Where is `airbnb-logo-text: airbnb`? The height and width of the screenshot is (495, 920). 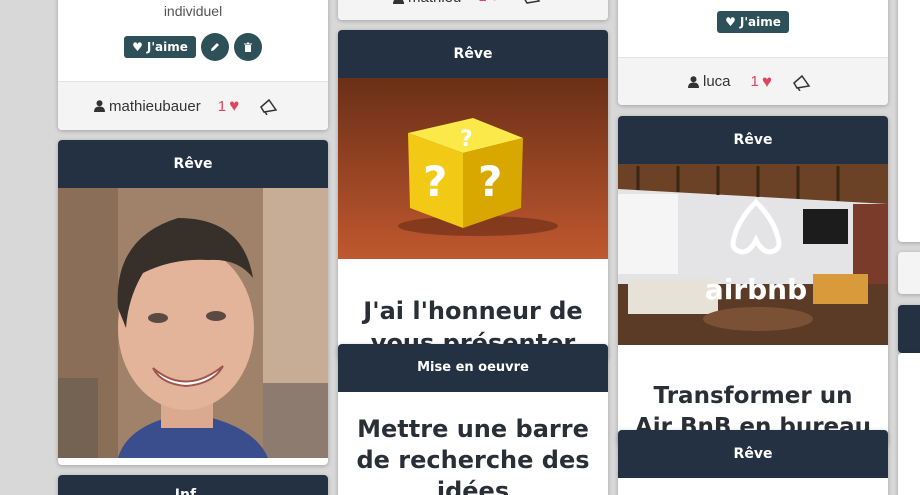
airbnb-logo-text: airbnb is located at coordinates (756, 289).